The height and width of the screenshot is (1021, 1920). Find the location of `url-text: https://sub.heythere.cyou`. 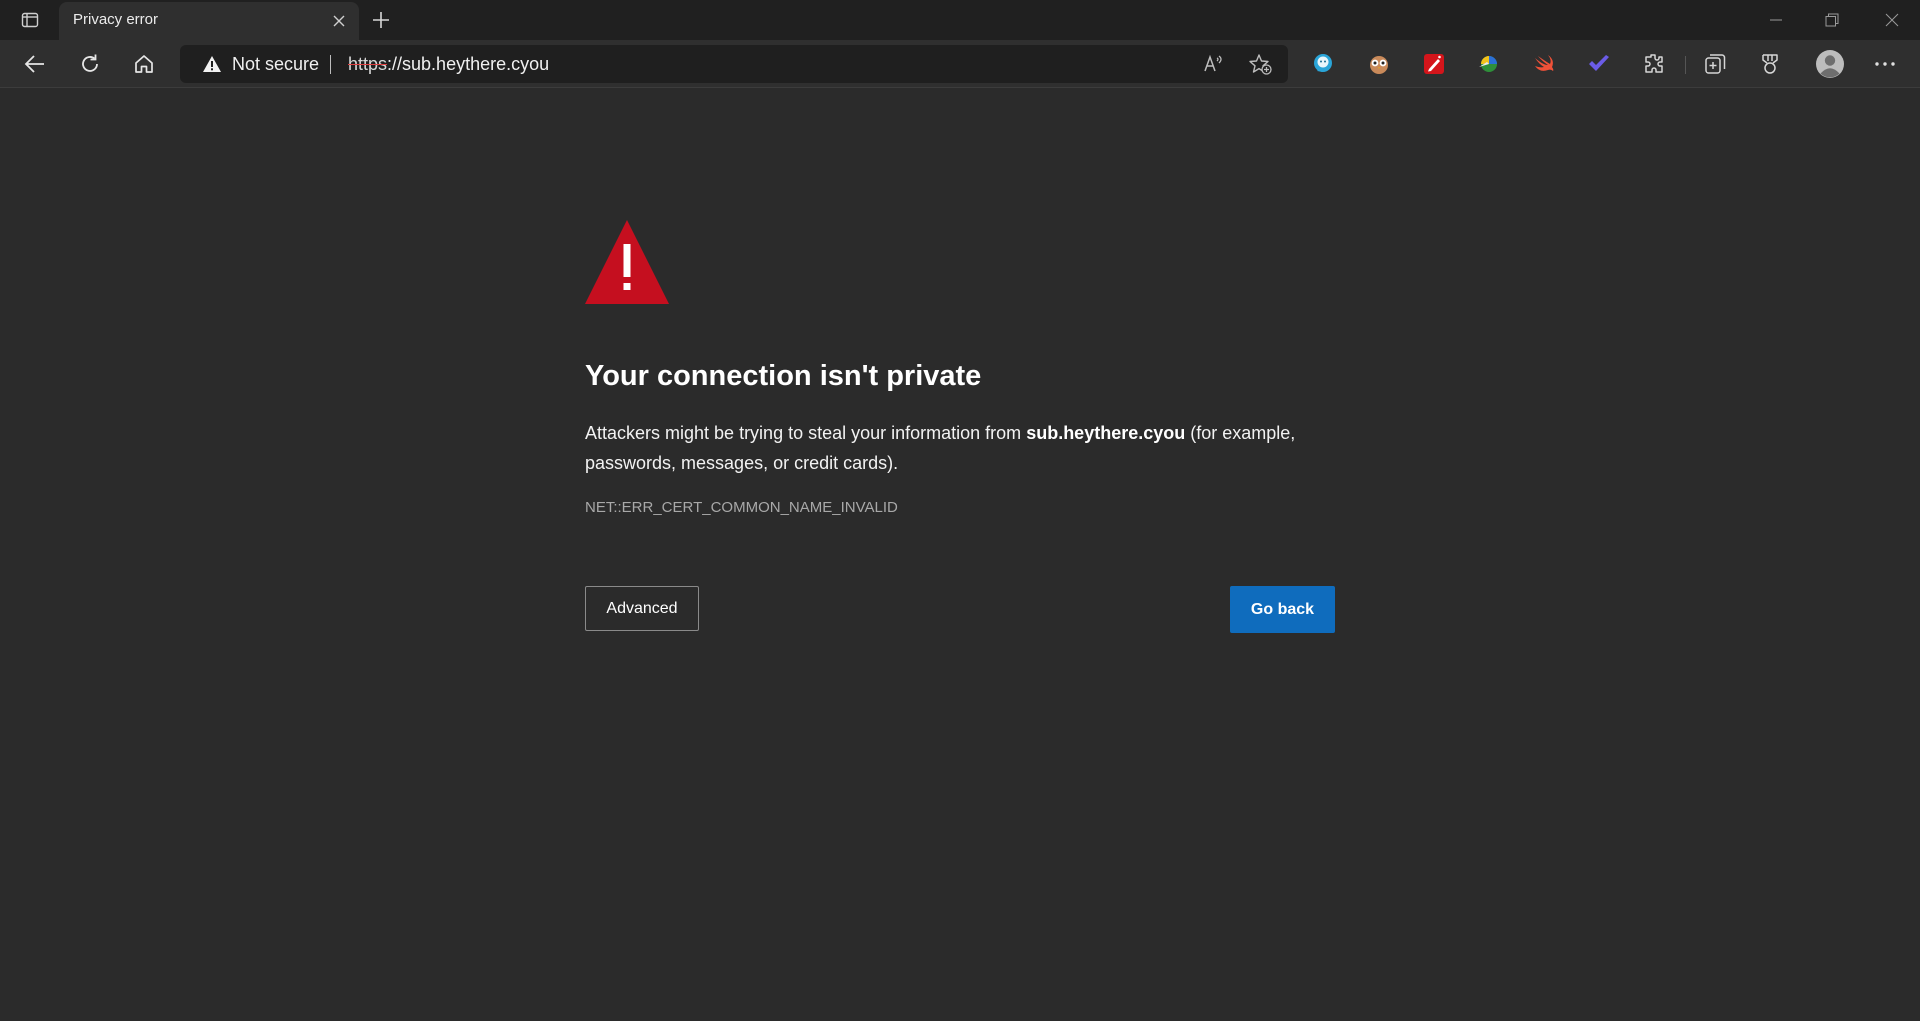

url-text: https://sub.heythere.cyou is located at coordinates (448, 64).